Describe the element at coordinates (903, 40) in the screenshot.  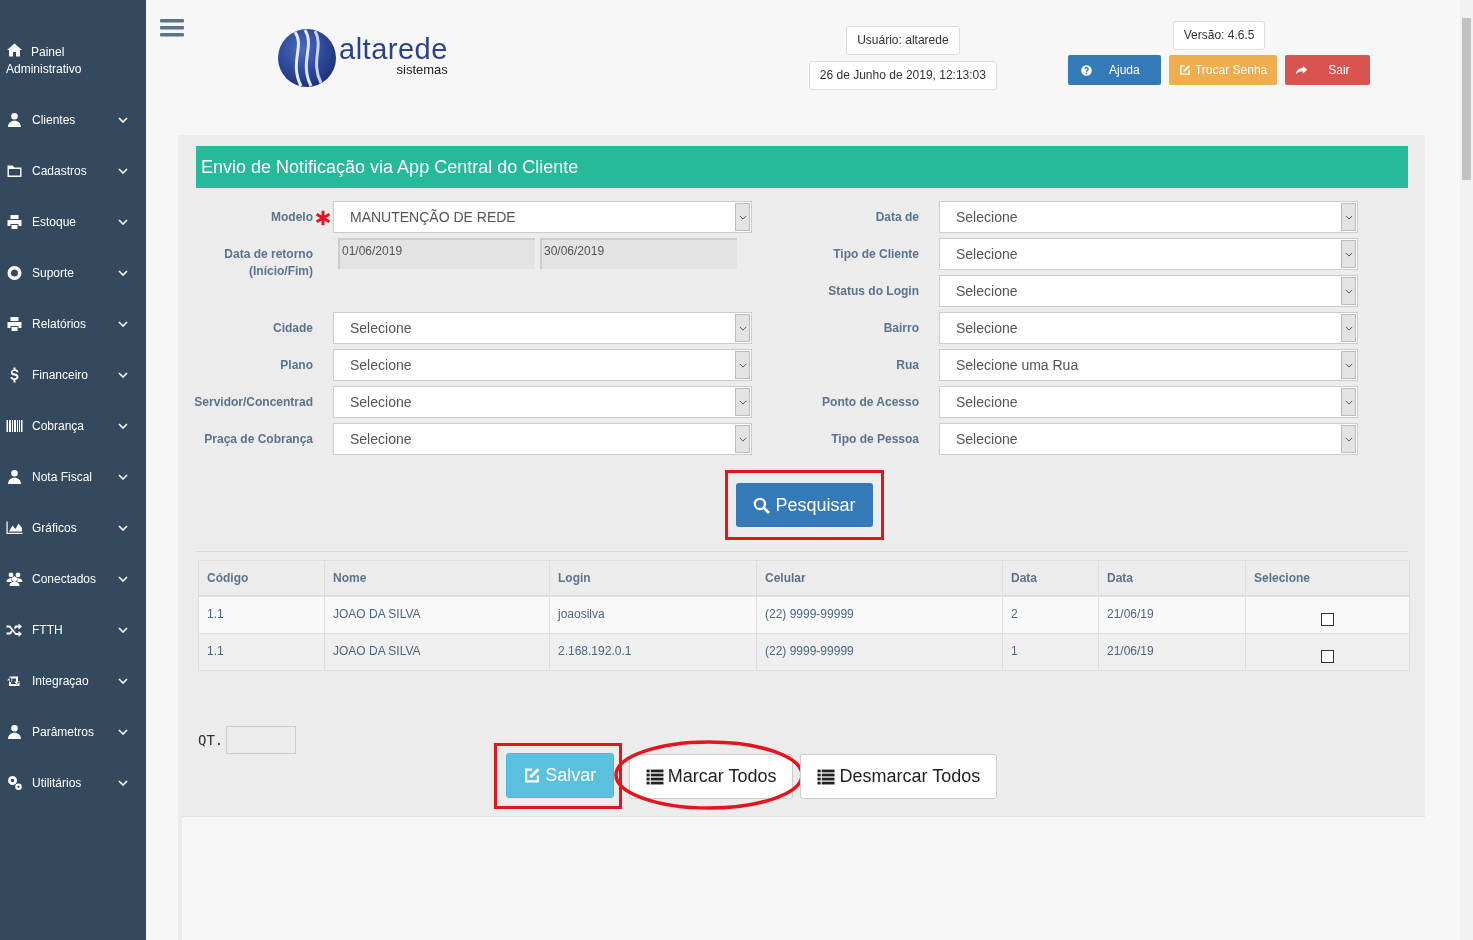
I see `user-label: Usuário: altarede` at that location.